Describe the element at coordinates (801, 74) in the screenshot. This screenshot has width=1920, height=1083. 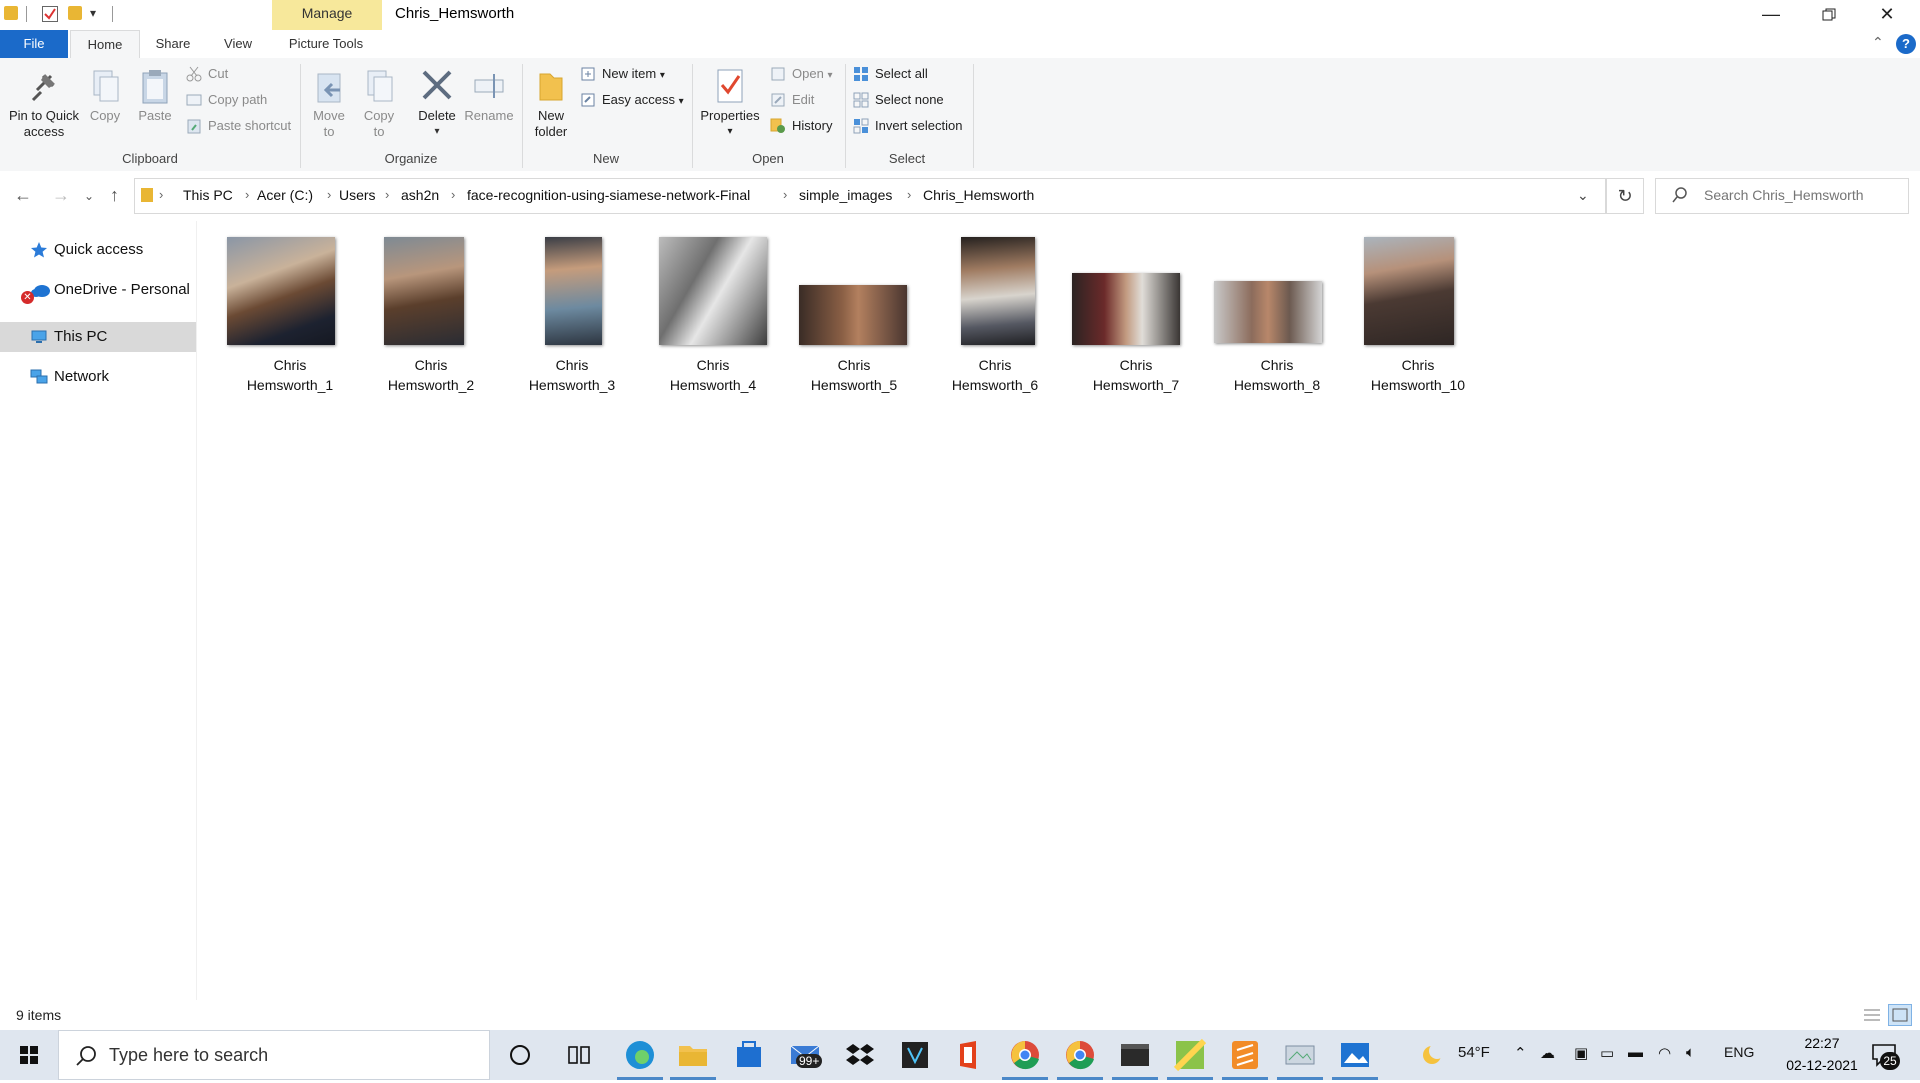
I see `open-button: Open ▾` at that location.